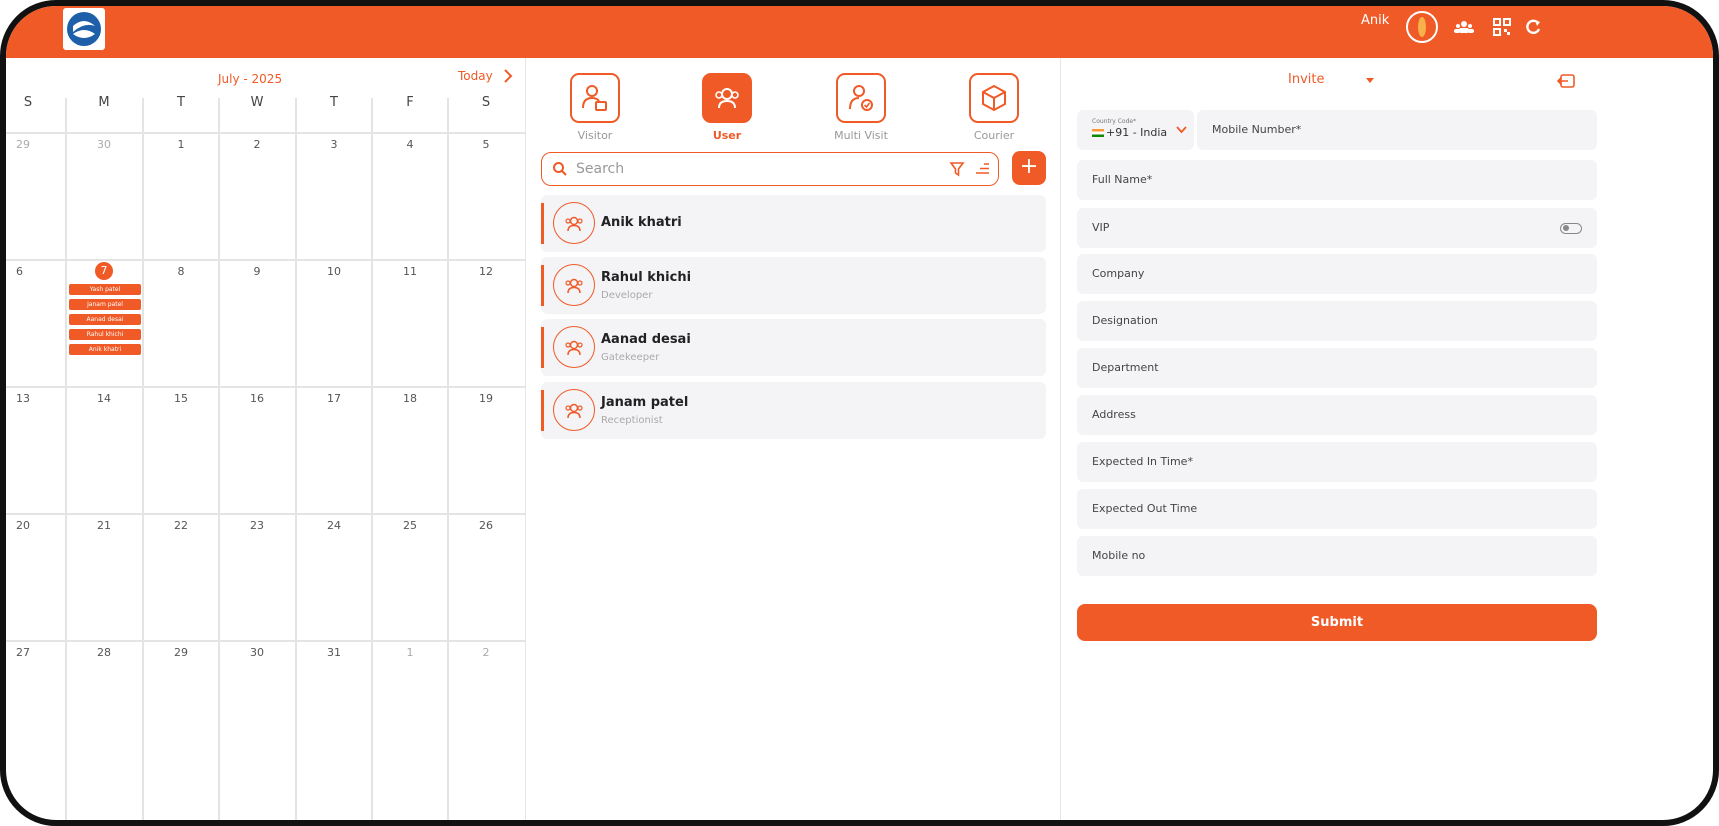 This screenshot has width=1719, height=826. Describe the element at coordinates (334, 652) in the screenshot. I see `calendar-day: 31` at that location.